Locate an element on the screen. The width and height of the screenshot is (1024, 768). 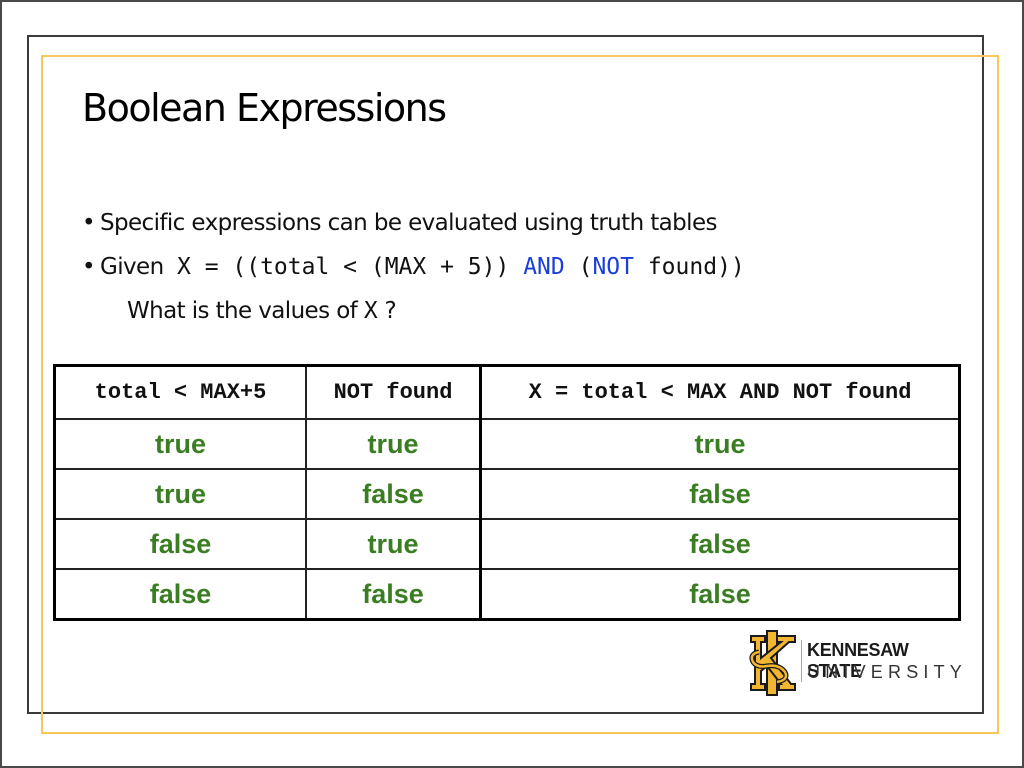
ksu-logo: KENNESAW STATE UNIVERSITY is located at coordinates (853, 663).